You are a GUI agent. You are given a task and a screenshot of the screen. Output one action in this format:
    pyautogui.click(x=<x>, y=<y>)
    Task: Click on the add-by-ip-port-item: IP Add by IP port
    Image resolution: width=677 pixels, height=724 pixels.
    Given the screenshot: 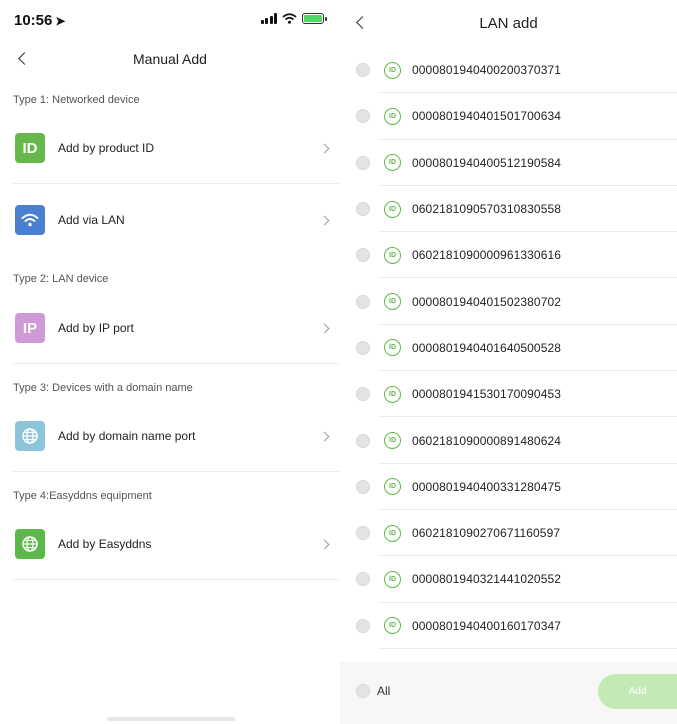 What is the action you would take?
    pyautogui.click(x=170, y=328)
    